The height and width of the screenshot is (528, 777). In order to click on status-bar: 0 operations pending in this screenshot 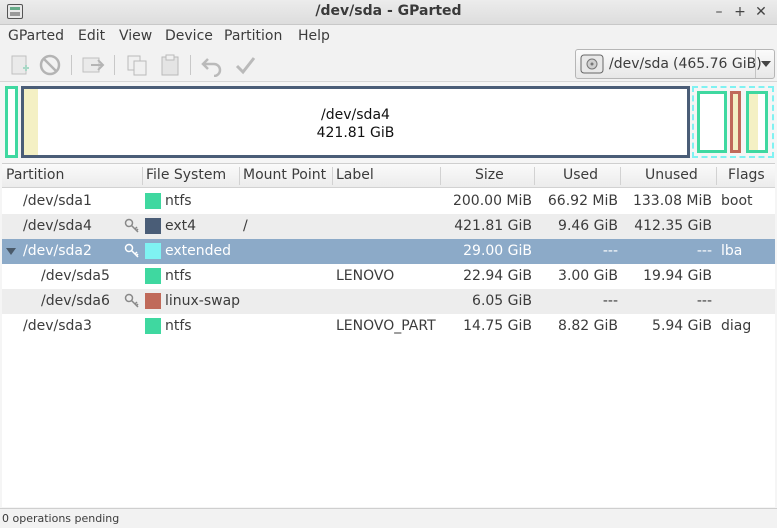, I will do `click(388, 518)`.